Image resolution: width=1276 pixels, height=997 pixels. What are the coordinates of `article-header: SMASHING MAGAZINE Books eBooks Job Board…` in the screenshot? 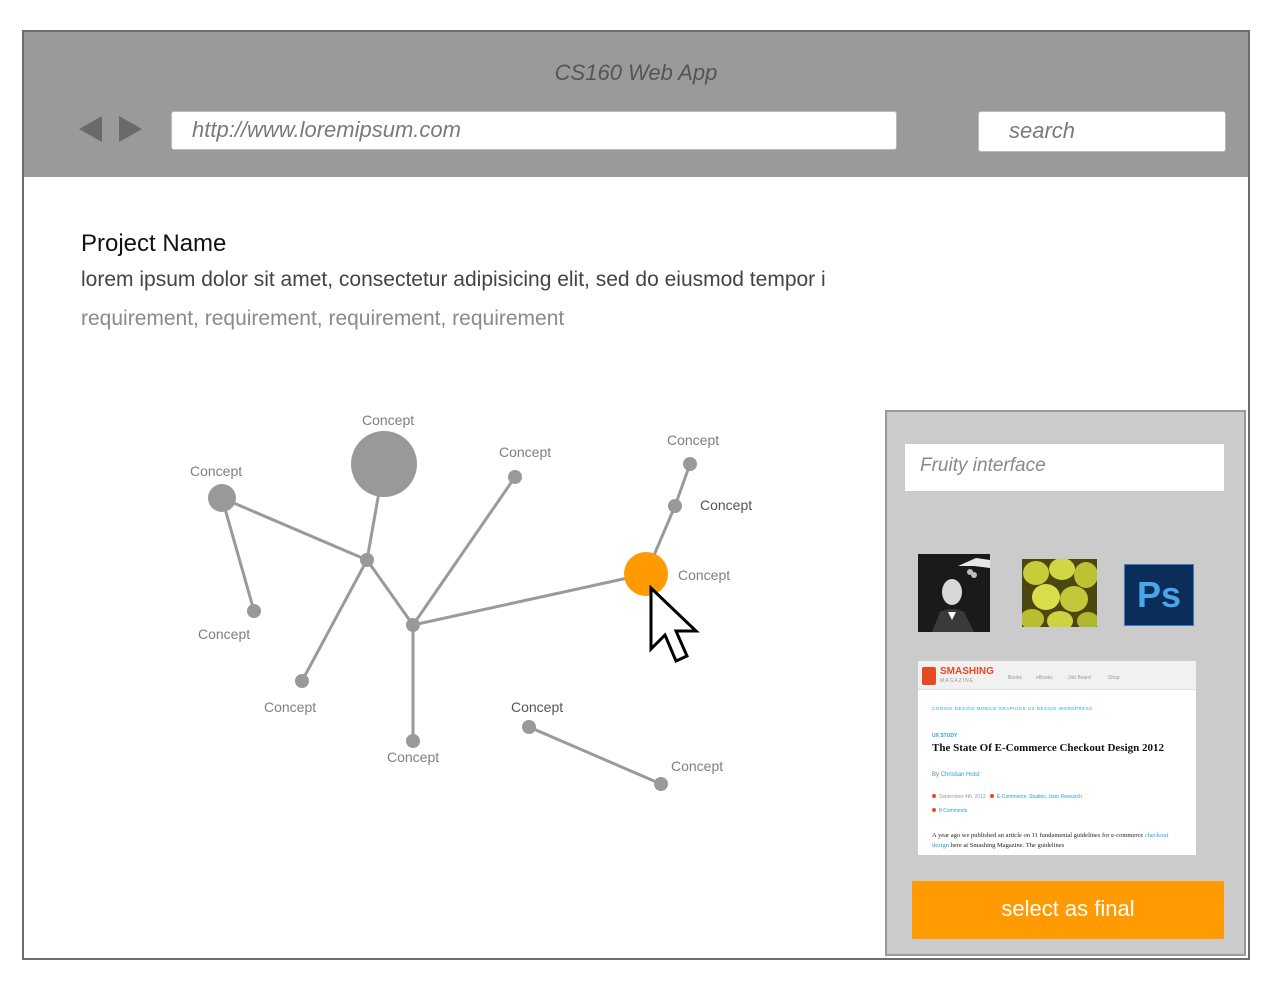 It's located at (1057, 675).